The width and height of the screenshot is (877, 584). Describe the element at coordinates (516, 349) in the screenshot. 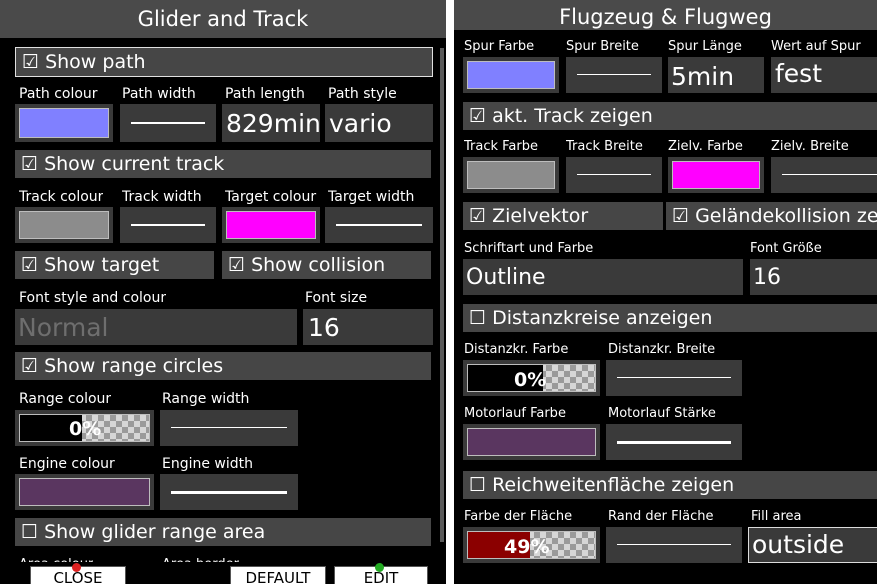

I see `distanz-farbe-label: Distanzkr. Farbe` at that location.